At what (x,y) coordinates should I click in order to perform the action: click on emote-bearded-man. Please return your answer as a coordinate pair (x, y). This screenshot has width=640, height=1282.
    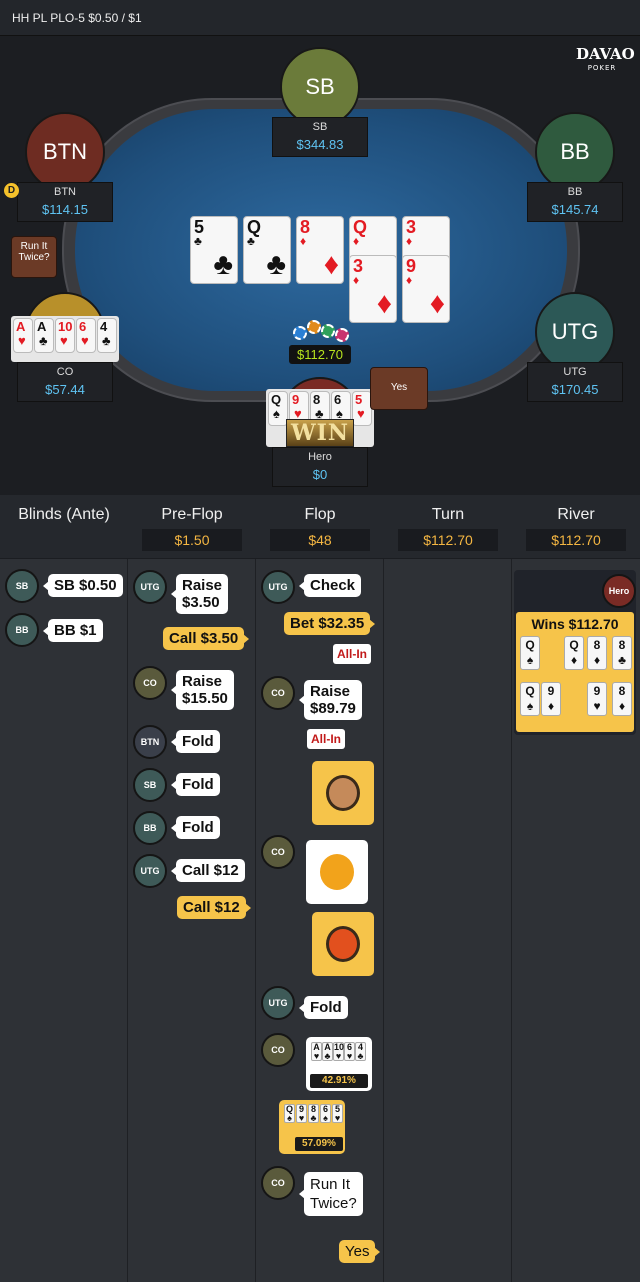
    Looking at the image, I should click on (343, 793).